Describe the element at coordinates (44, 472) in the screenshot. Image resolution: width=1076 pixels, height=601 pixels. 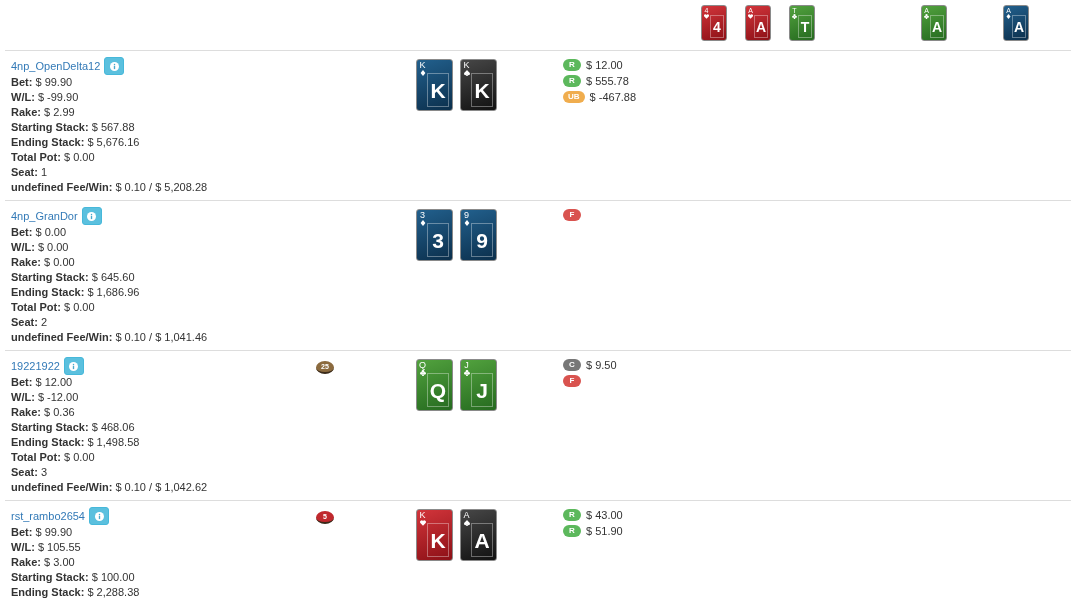
I see `stat-value: 3` at that location.